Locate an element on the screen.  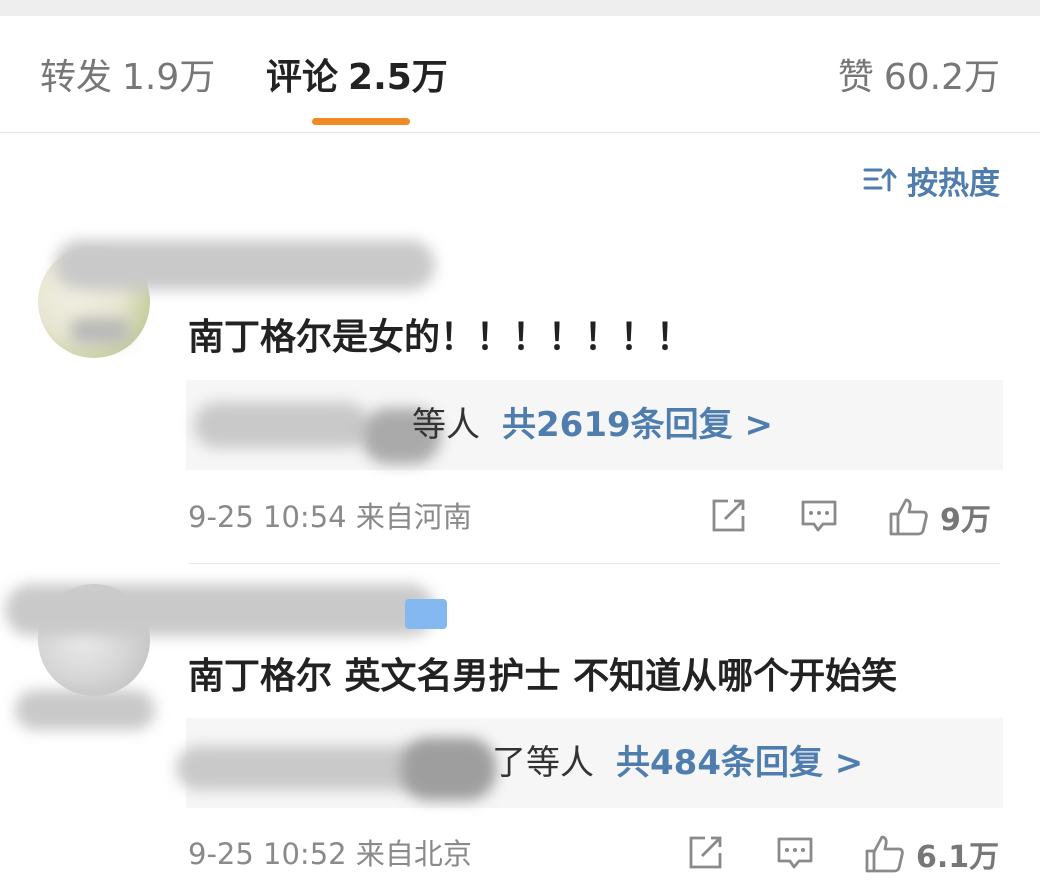
top-band is located at coordinates (520, 8).